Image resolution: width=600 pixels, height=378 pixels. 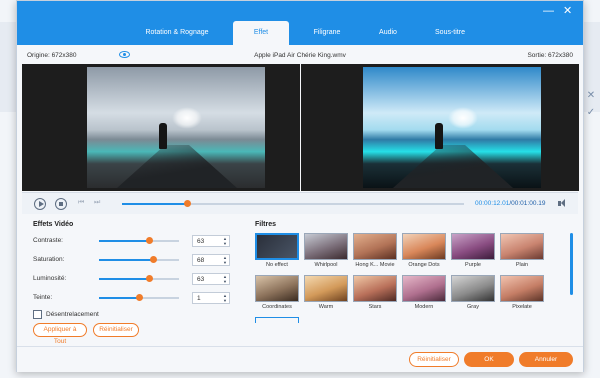 What do you see at coordinates (187, 118) in the screenshot?
I see `sun-glare` at bounding box center [187, 118].